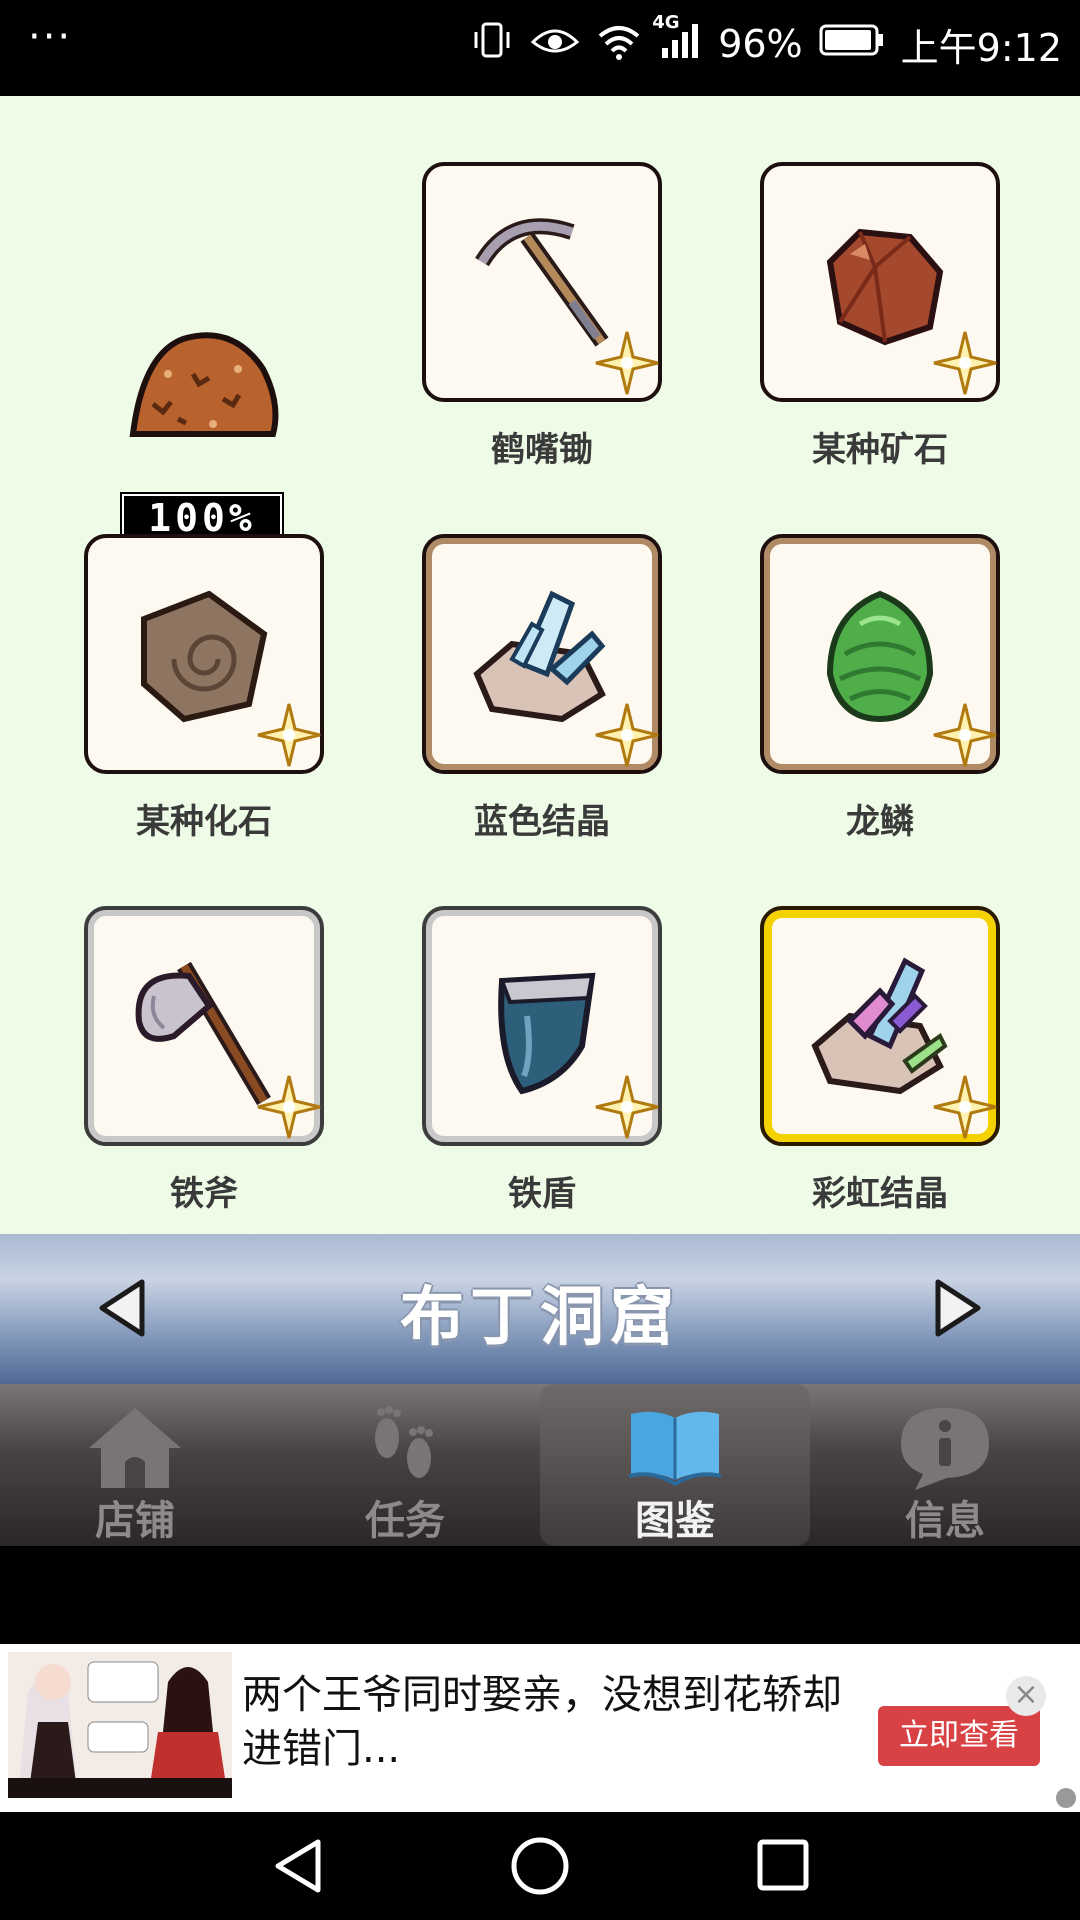 Image resolution: width=1080 pixels, height=1920 pixels. I want to click on tab-label: 店铺, so click(135, 1521).